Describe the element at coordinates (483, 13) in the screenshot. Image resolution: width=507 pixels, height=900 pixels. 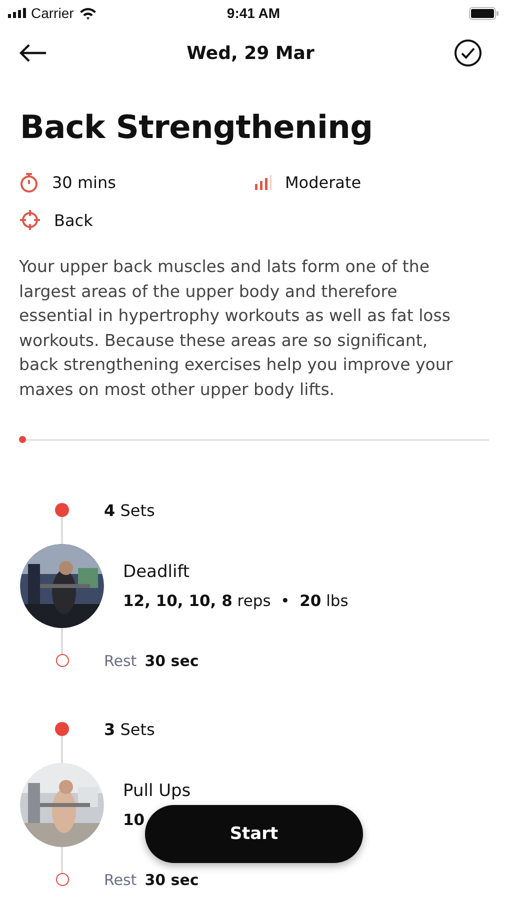
I see `battery-icon` at that location.